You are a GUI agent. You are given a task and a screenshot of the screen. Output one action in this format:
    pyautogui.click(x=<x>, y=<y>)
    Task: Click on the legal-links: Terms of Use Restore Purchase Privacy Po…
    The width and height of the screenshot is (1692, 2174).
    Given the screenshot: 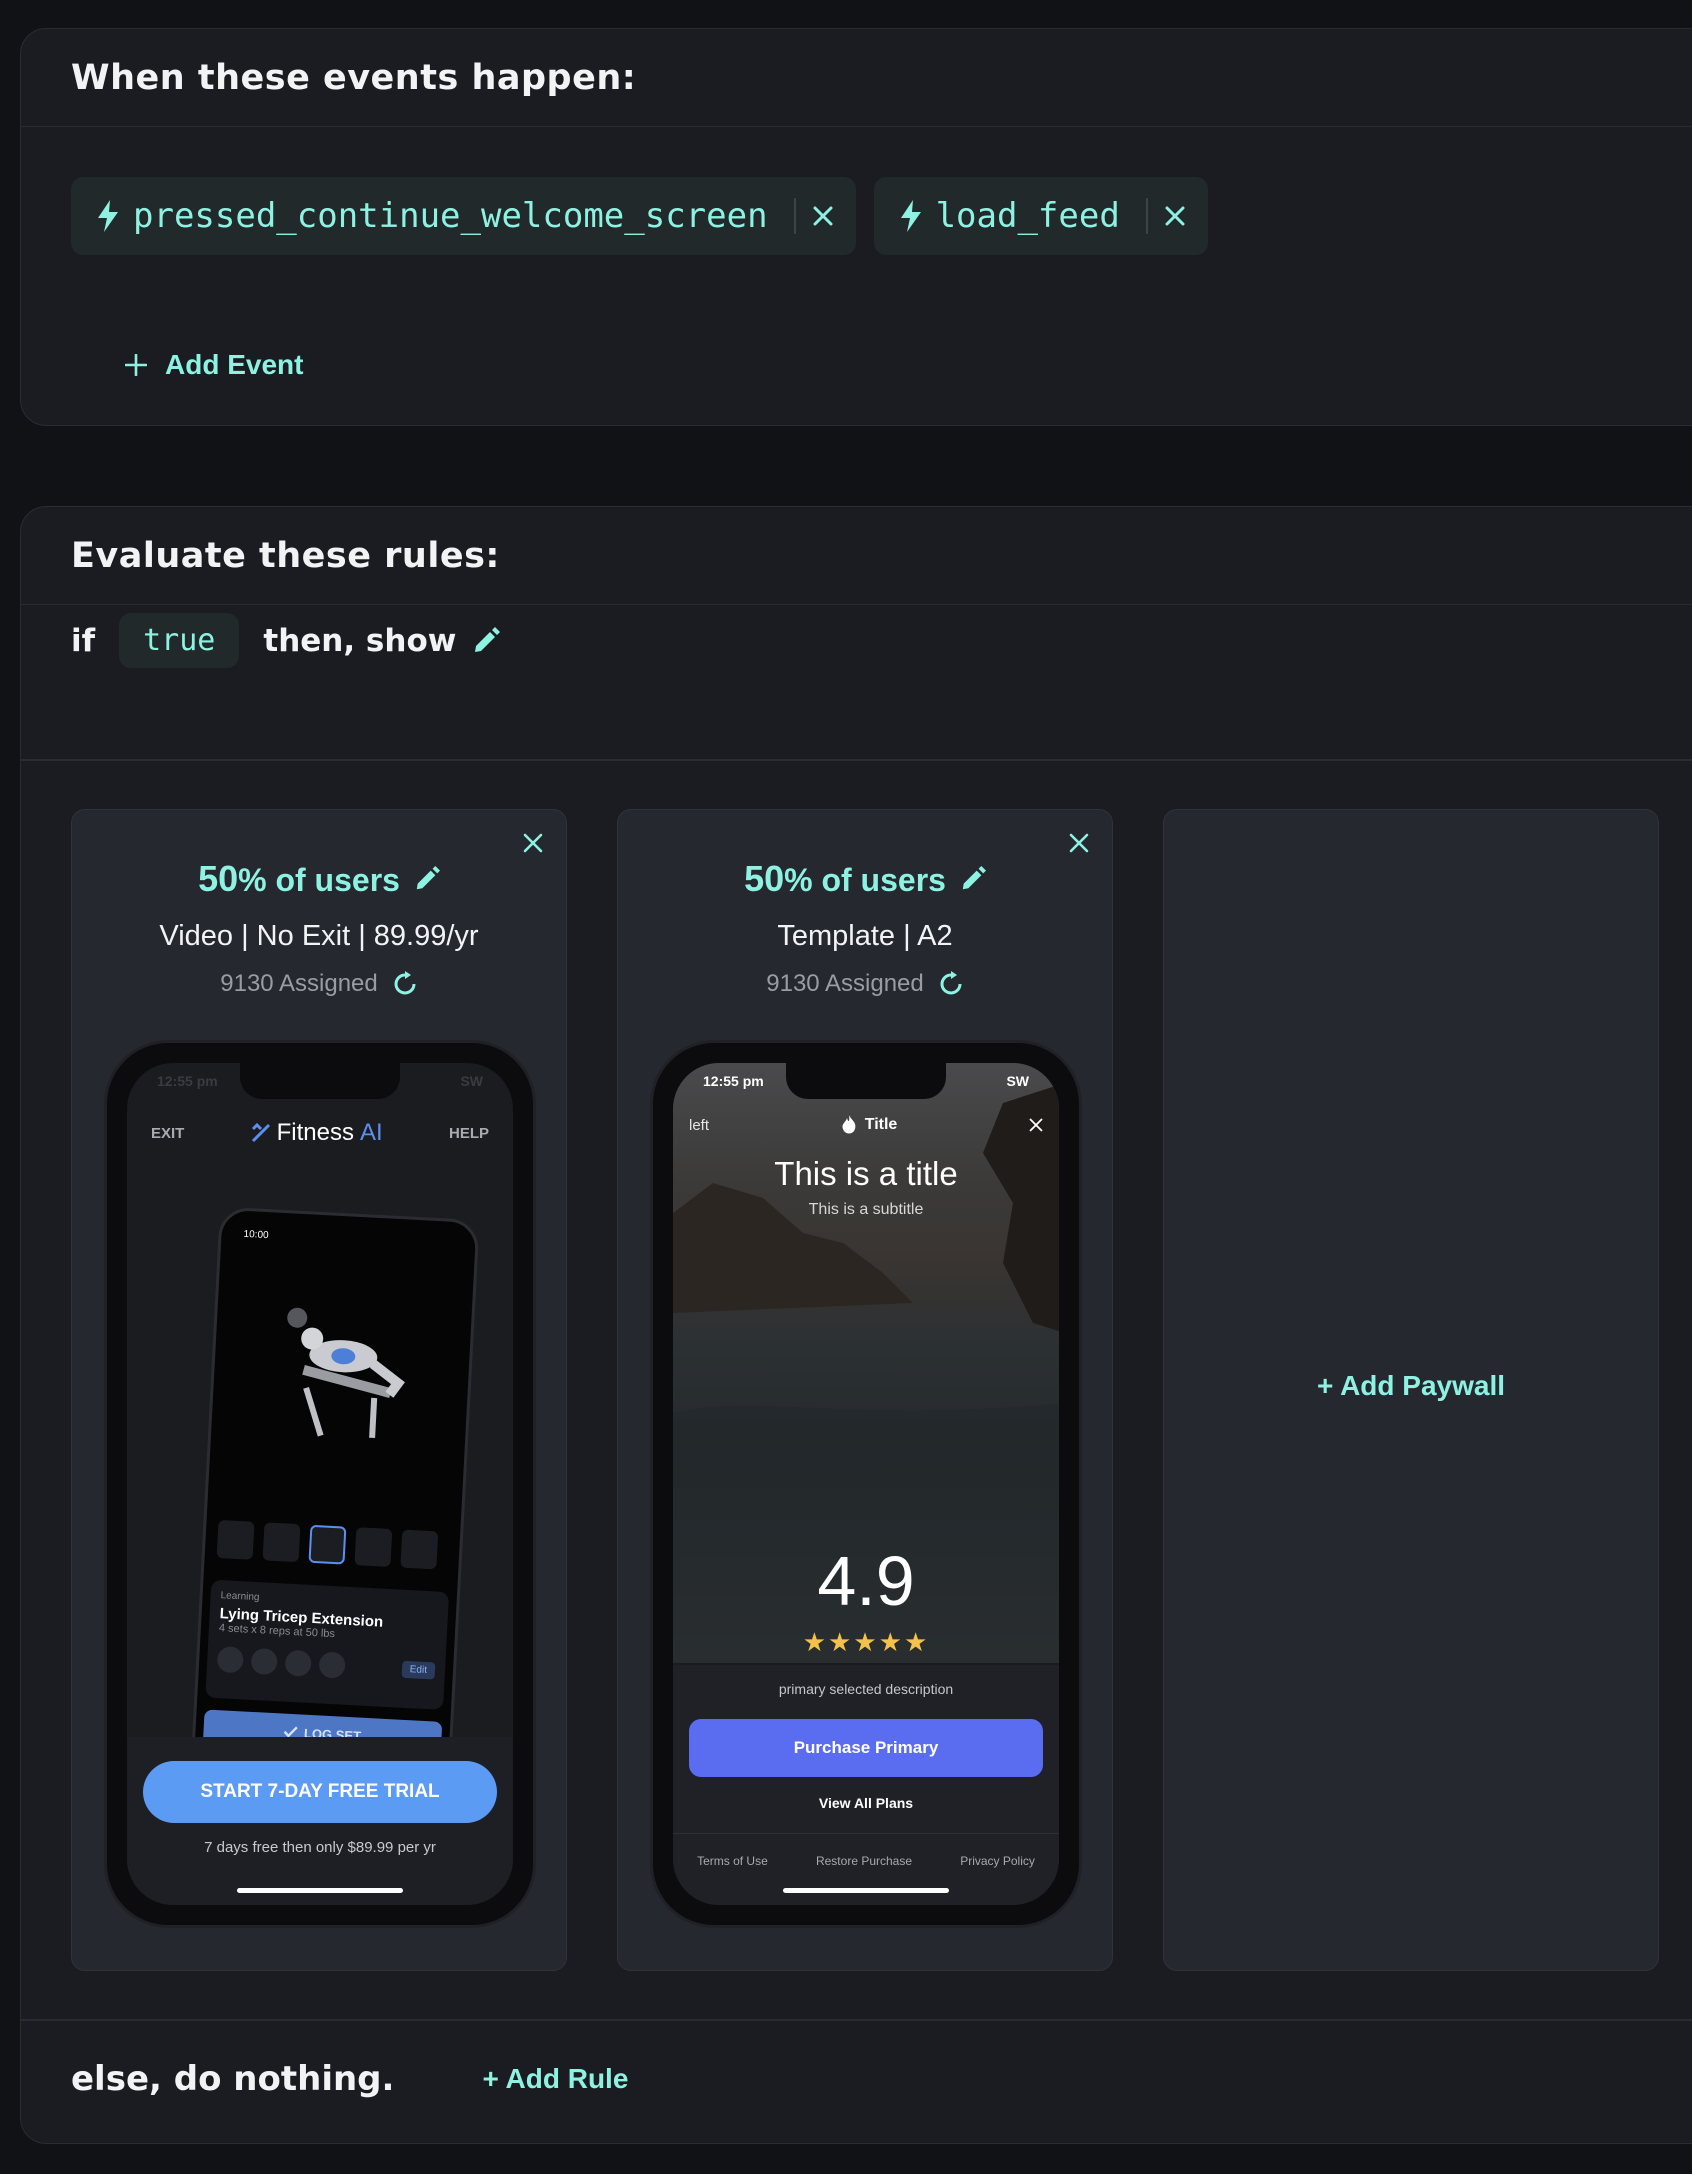 What is the action you would take?
    pyautogui.click(x=866, y=1850)
    